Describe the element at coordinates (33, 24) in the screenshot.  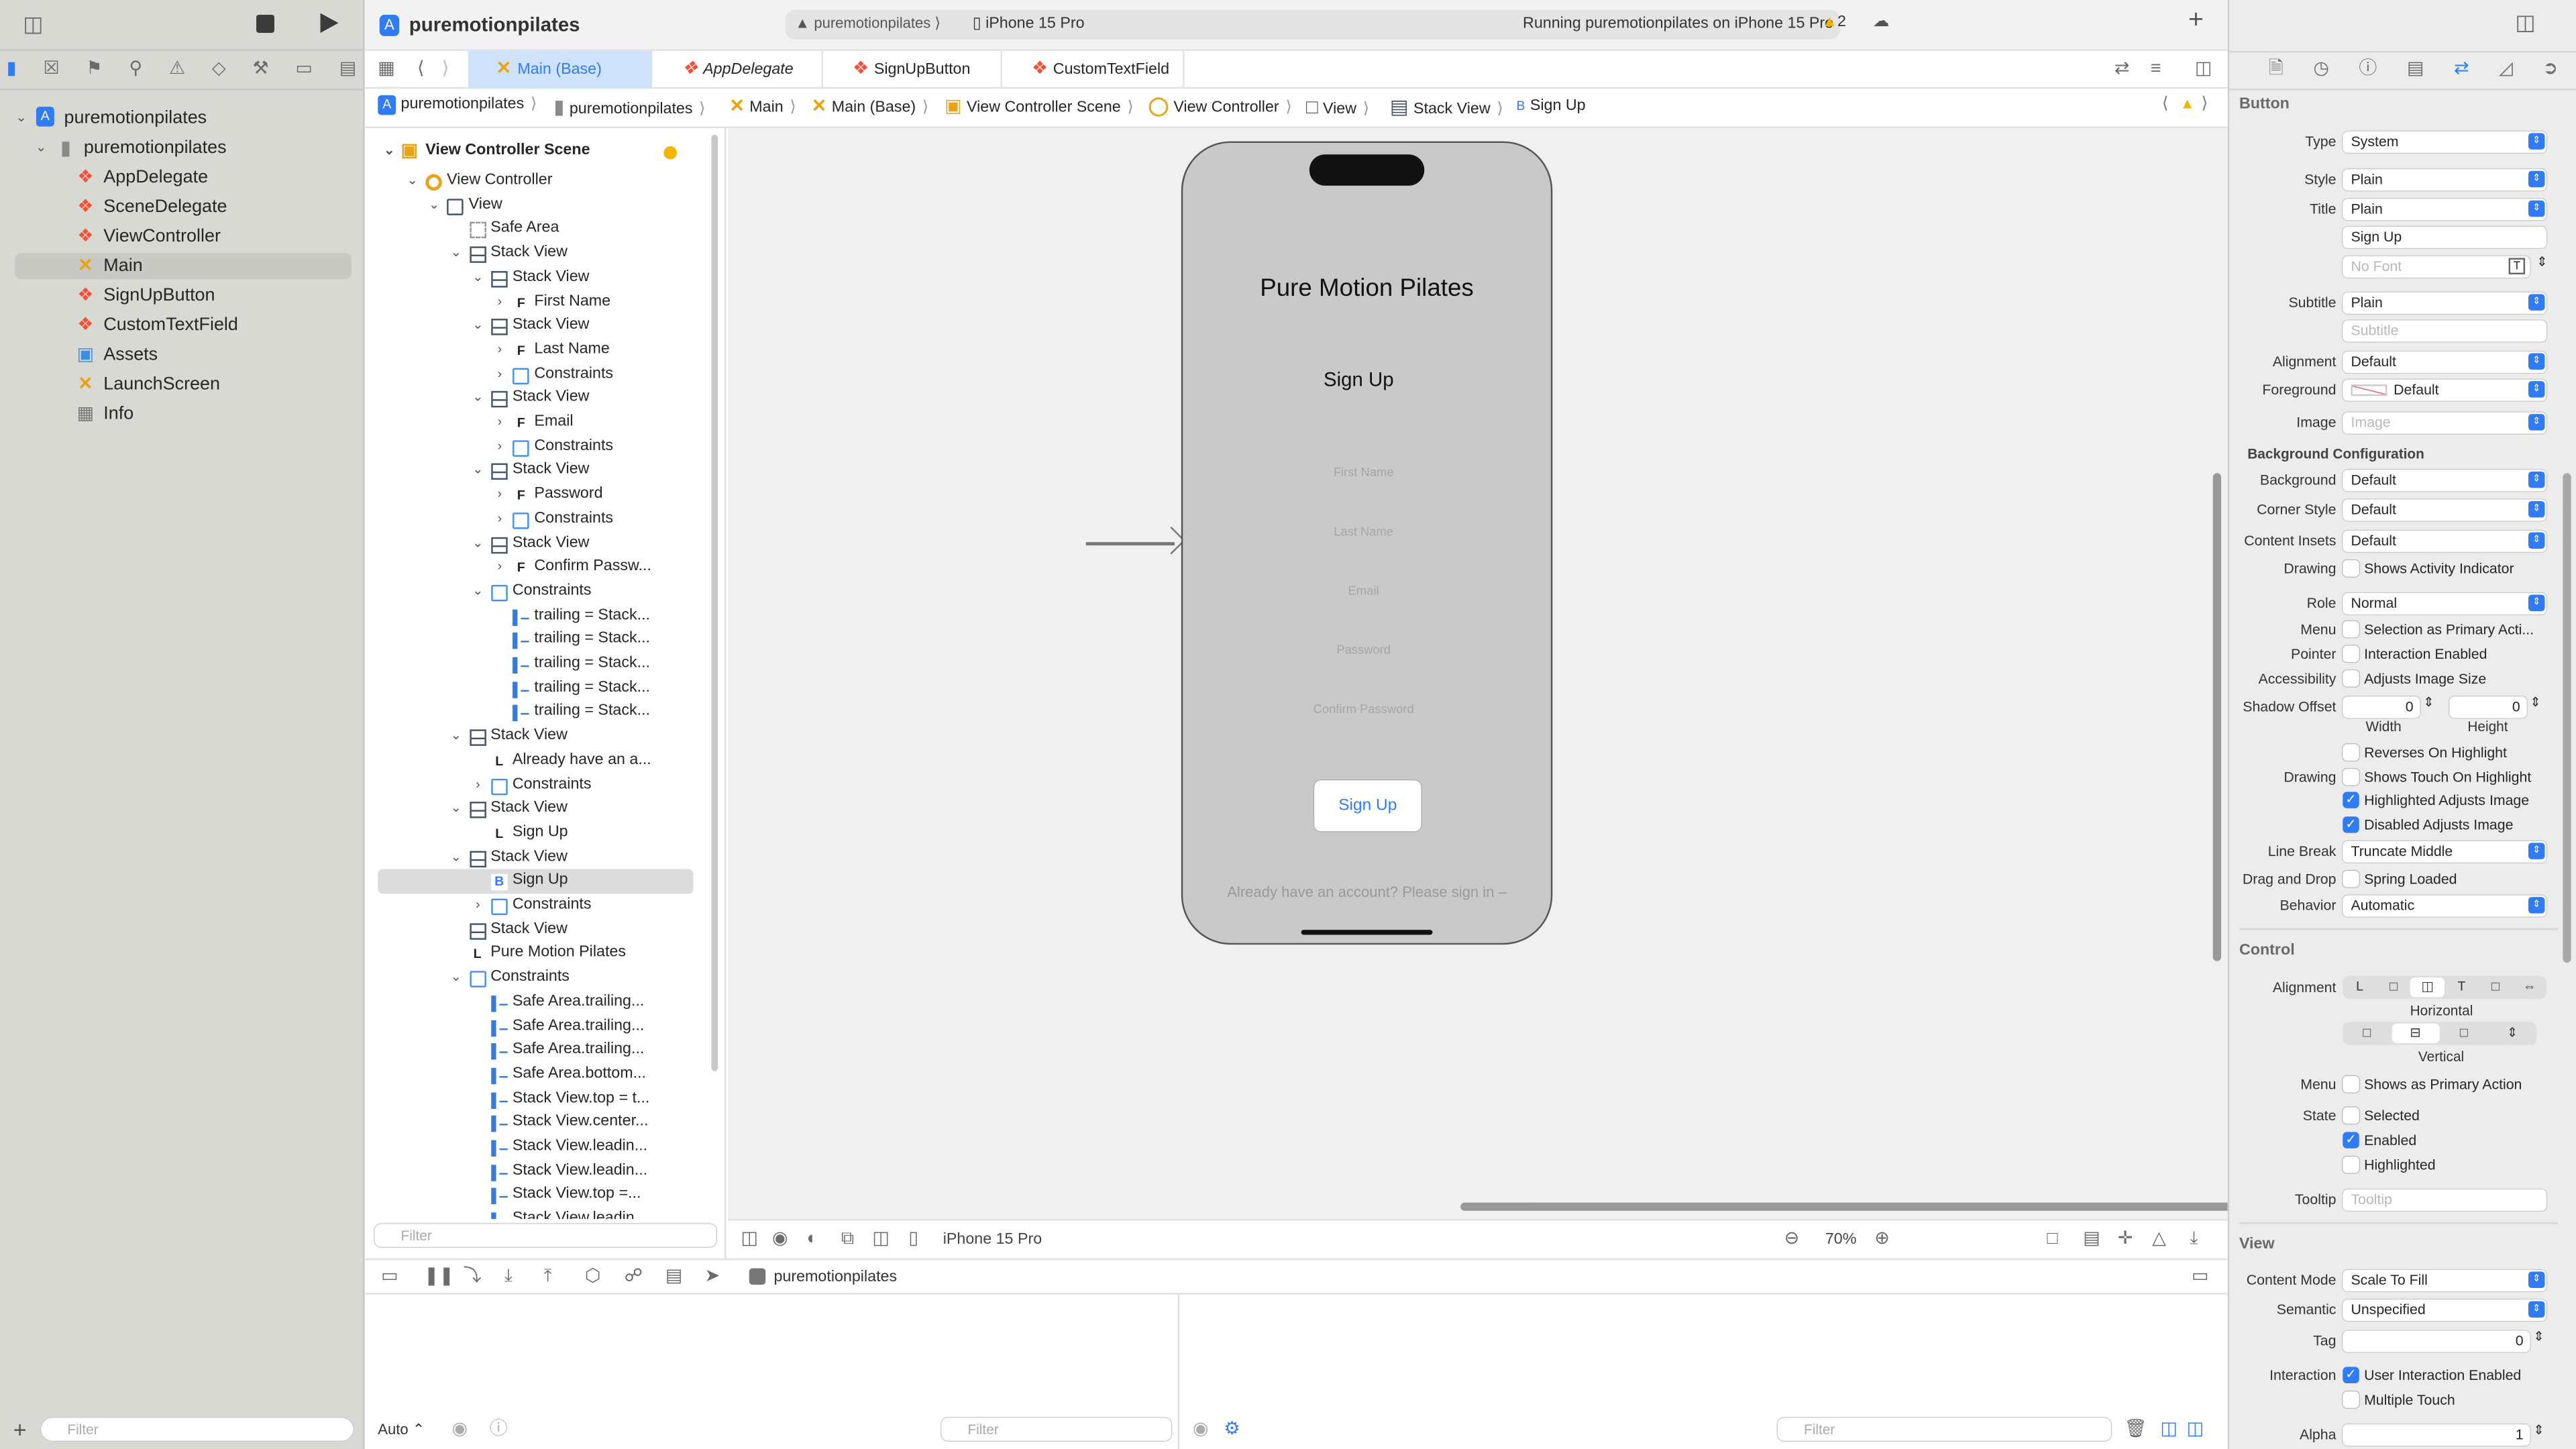
I see `sidebar-toggle-icon: ◫` at that location.